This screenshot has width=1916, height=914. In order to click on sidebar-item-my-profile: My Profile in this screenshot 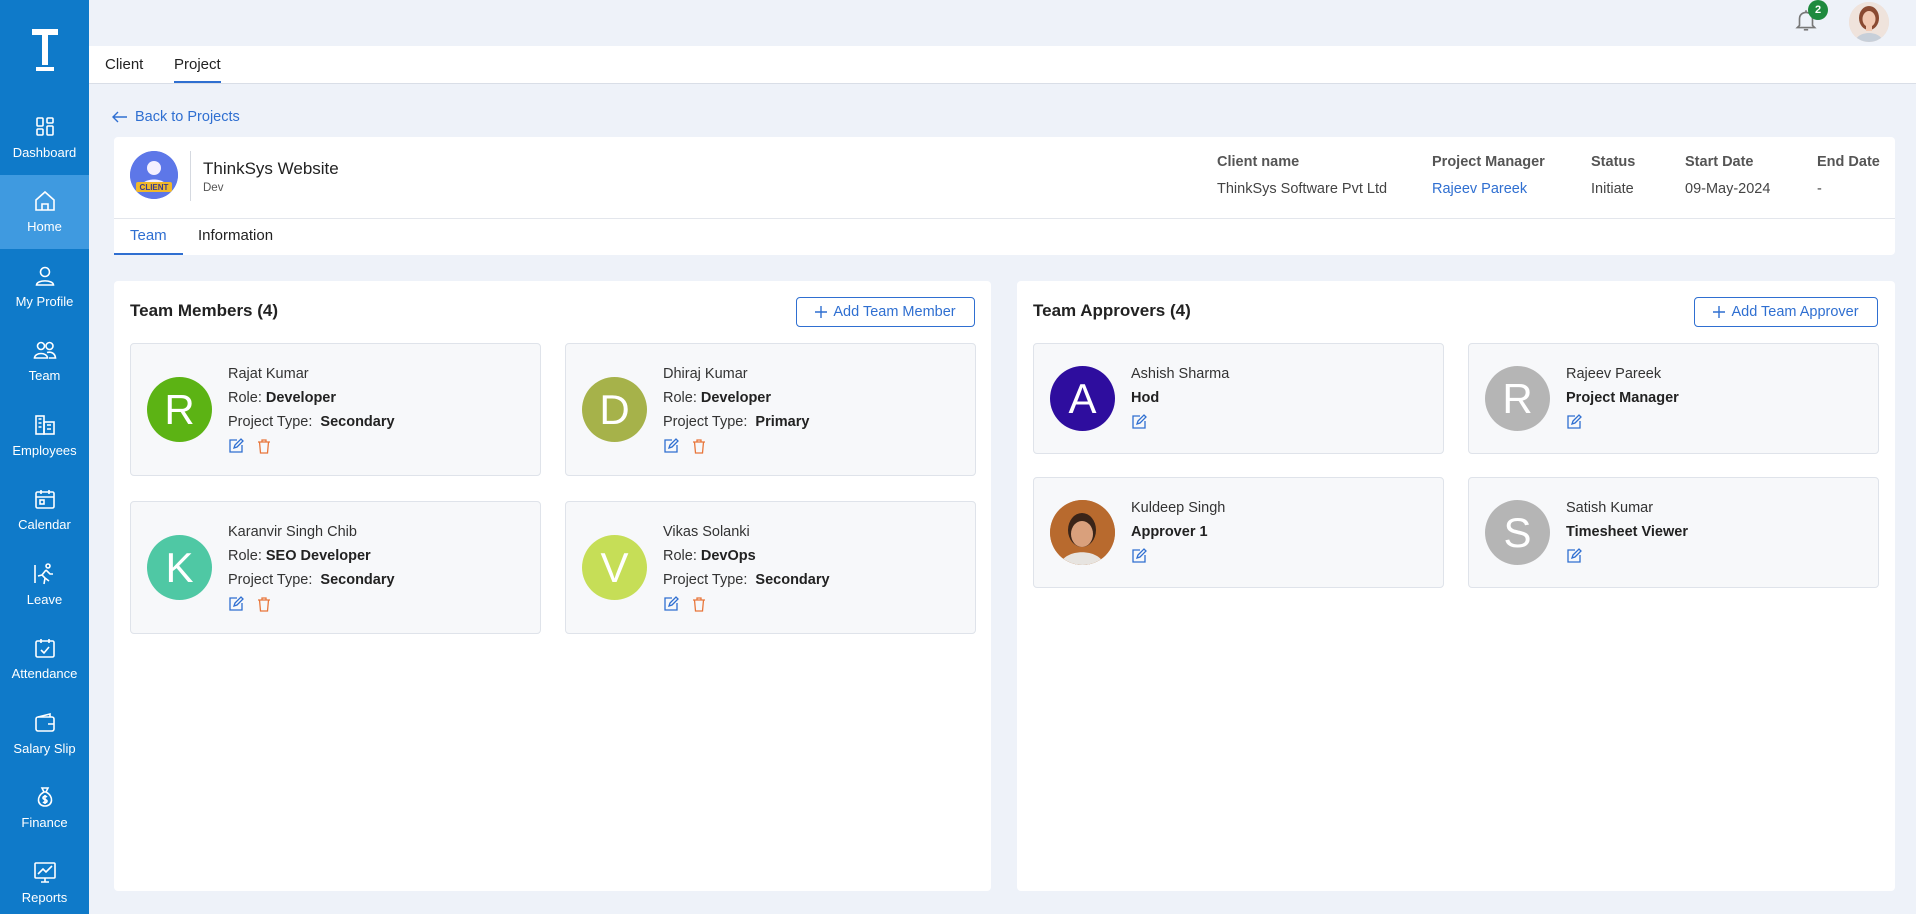, I will do `click(44, 286)`.